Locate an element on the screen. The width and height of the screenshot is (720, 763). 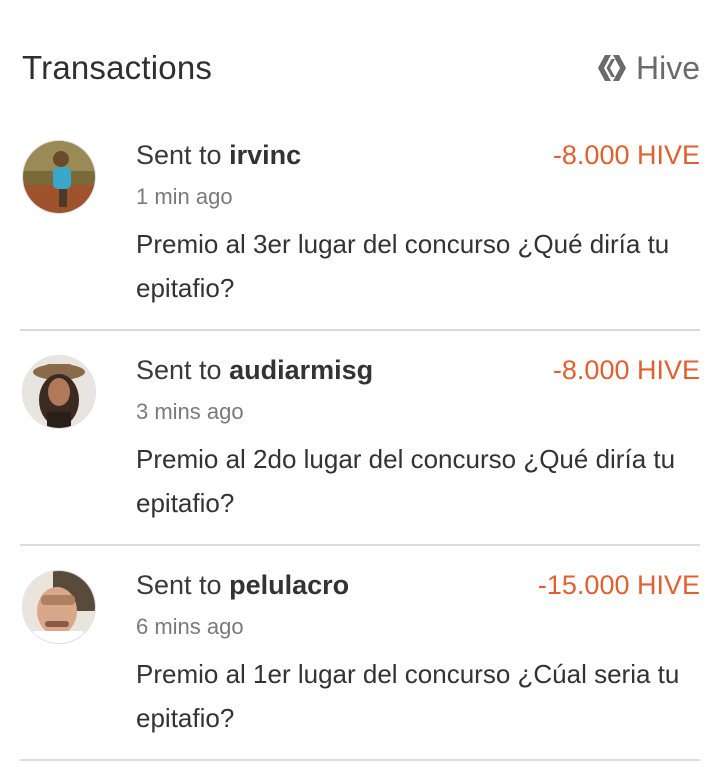
page-title: Transactions is located at coordinates (117, 67).